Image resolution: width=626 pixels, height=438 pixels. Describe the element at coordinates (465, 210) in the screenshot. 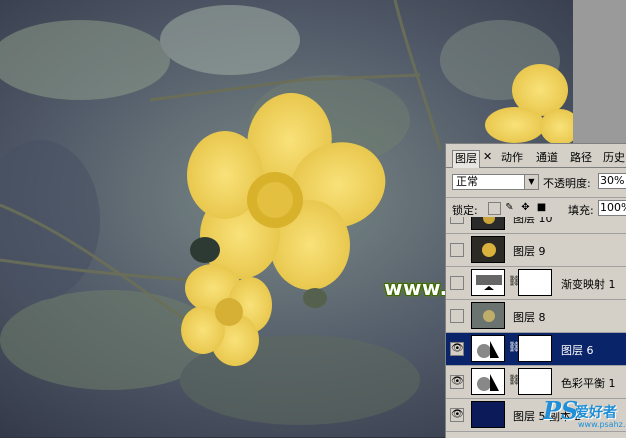

I see `lock-label: 锁定:` at that location.